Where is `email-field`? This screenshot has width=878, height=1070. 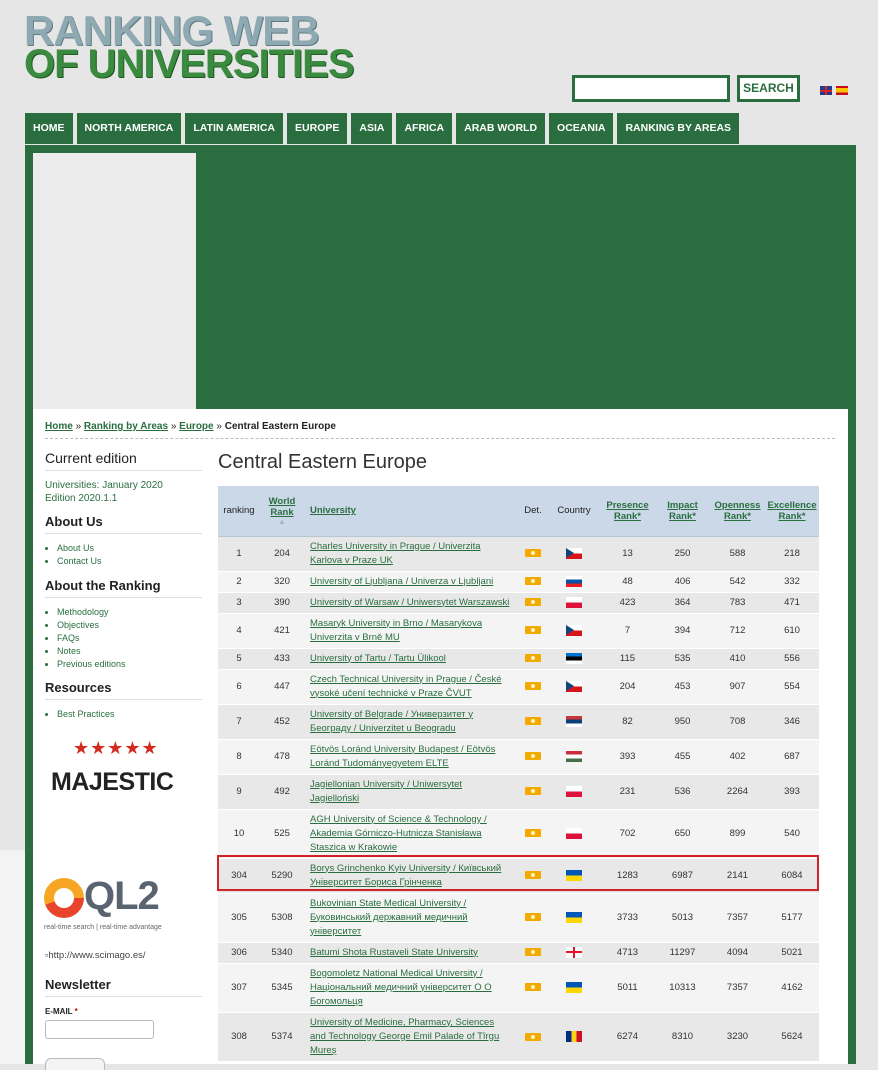
email-field is located at coordinates (99, 1029).